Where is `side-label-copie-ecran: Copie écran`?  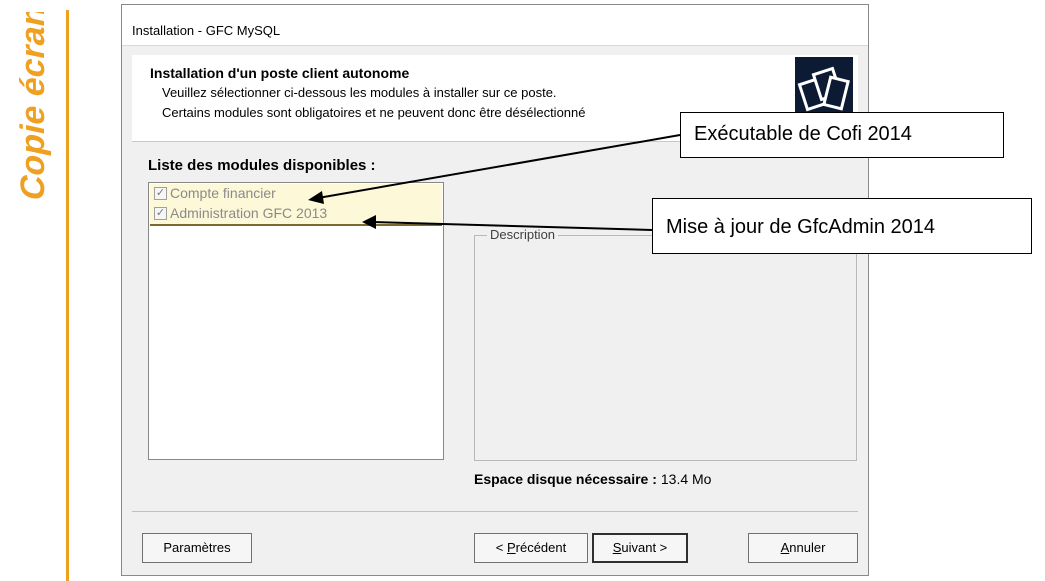 side-label-copie-ecran: Copie écran is located at coordinates (33, 108).